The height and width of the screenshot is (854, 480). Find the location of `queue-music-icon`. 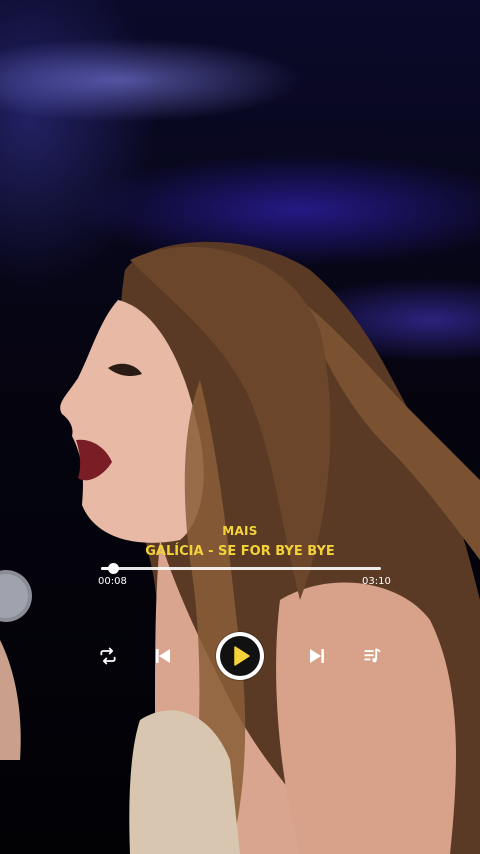

queue-music-icon is located at coordinates (372, 655).